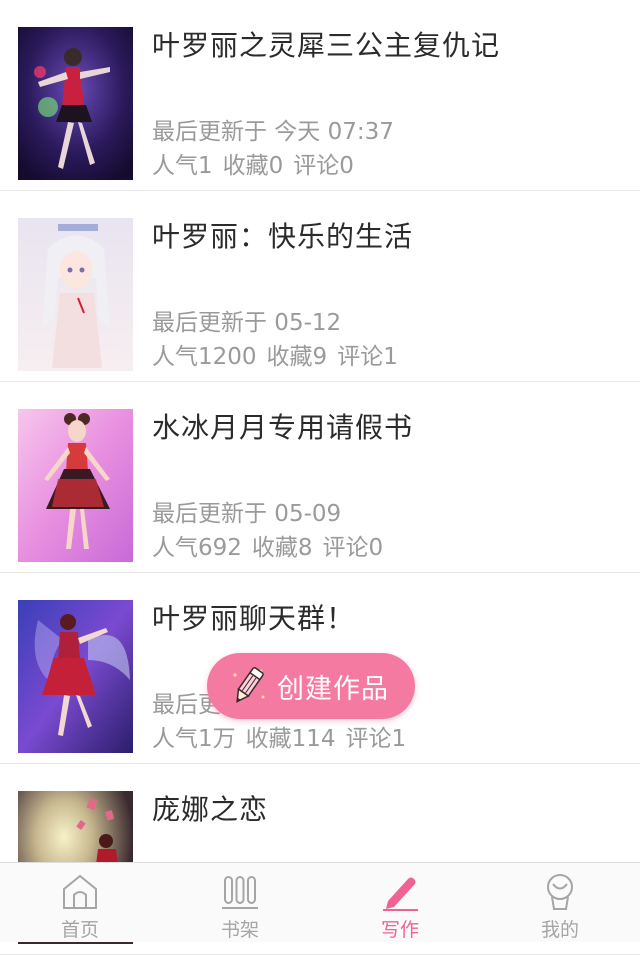  I want to click on pencil-icon, so click(249, 685).